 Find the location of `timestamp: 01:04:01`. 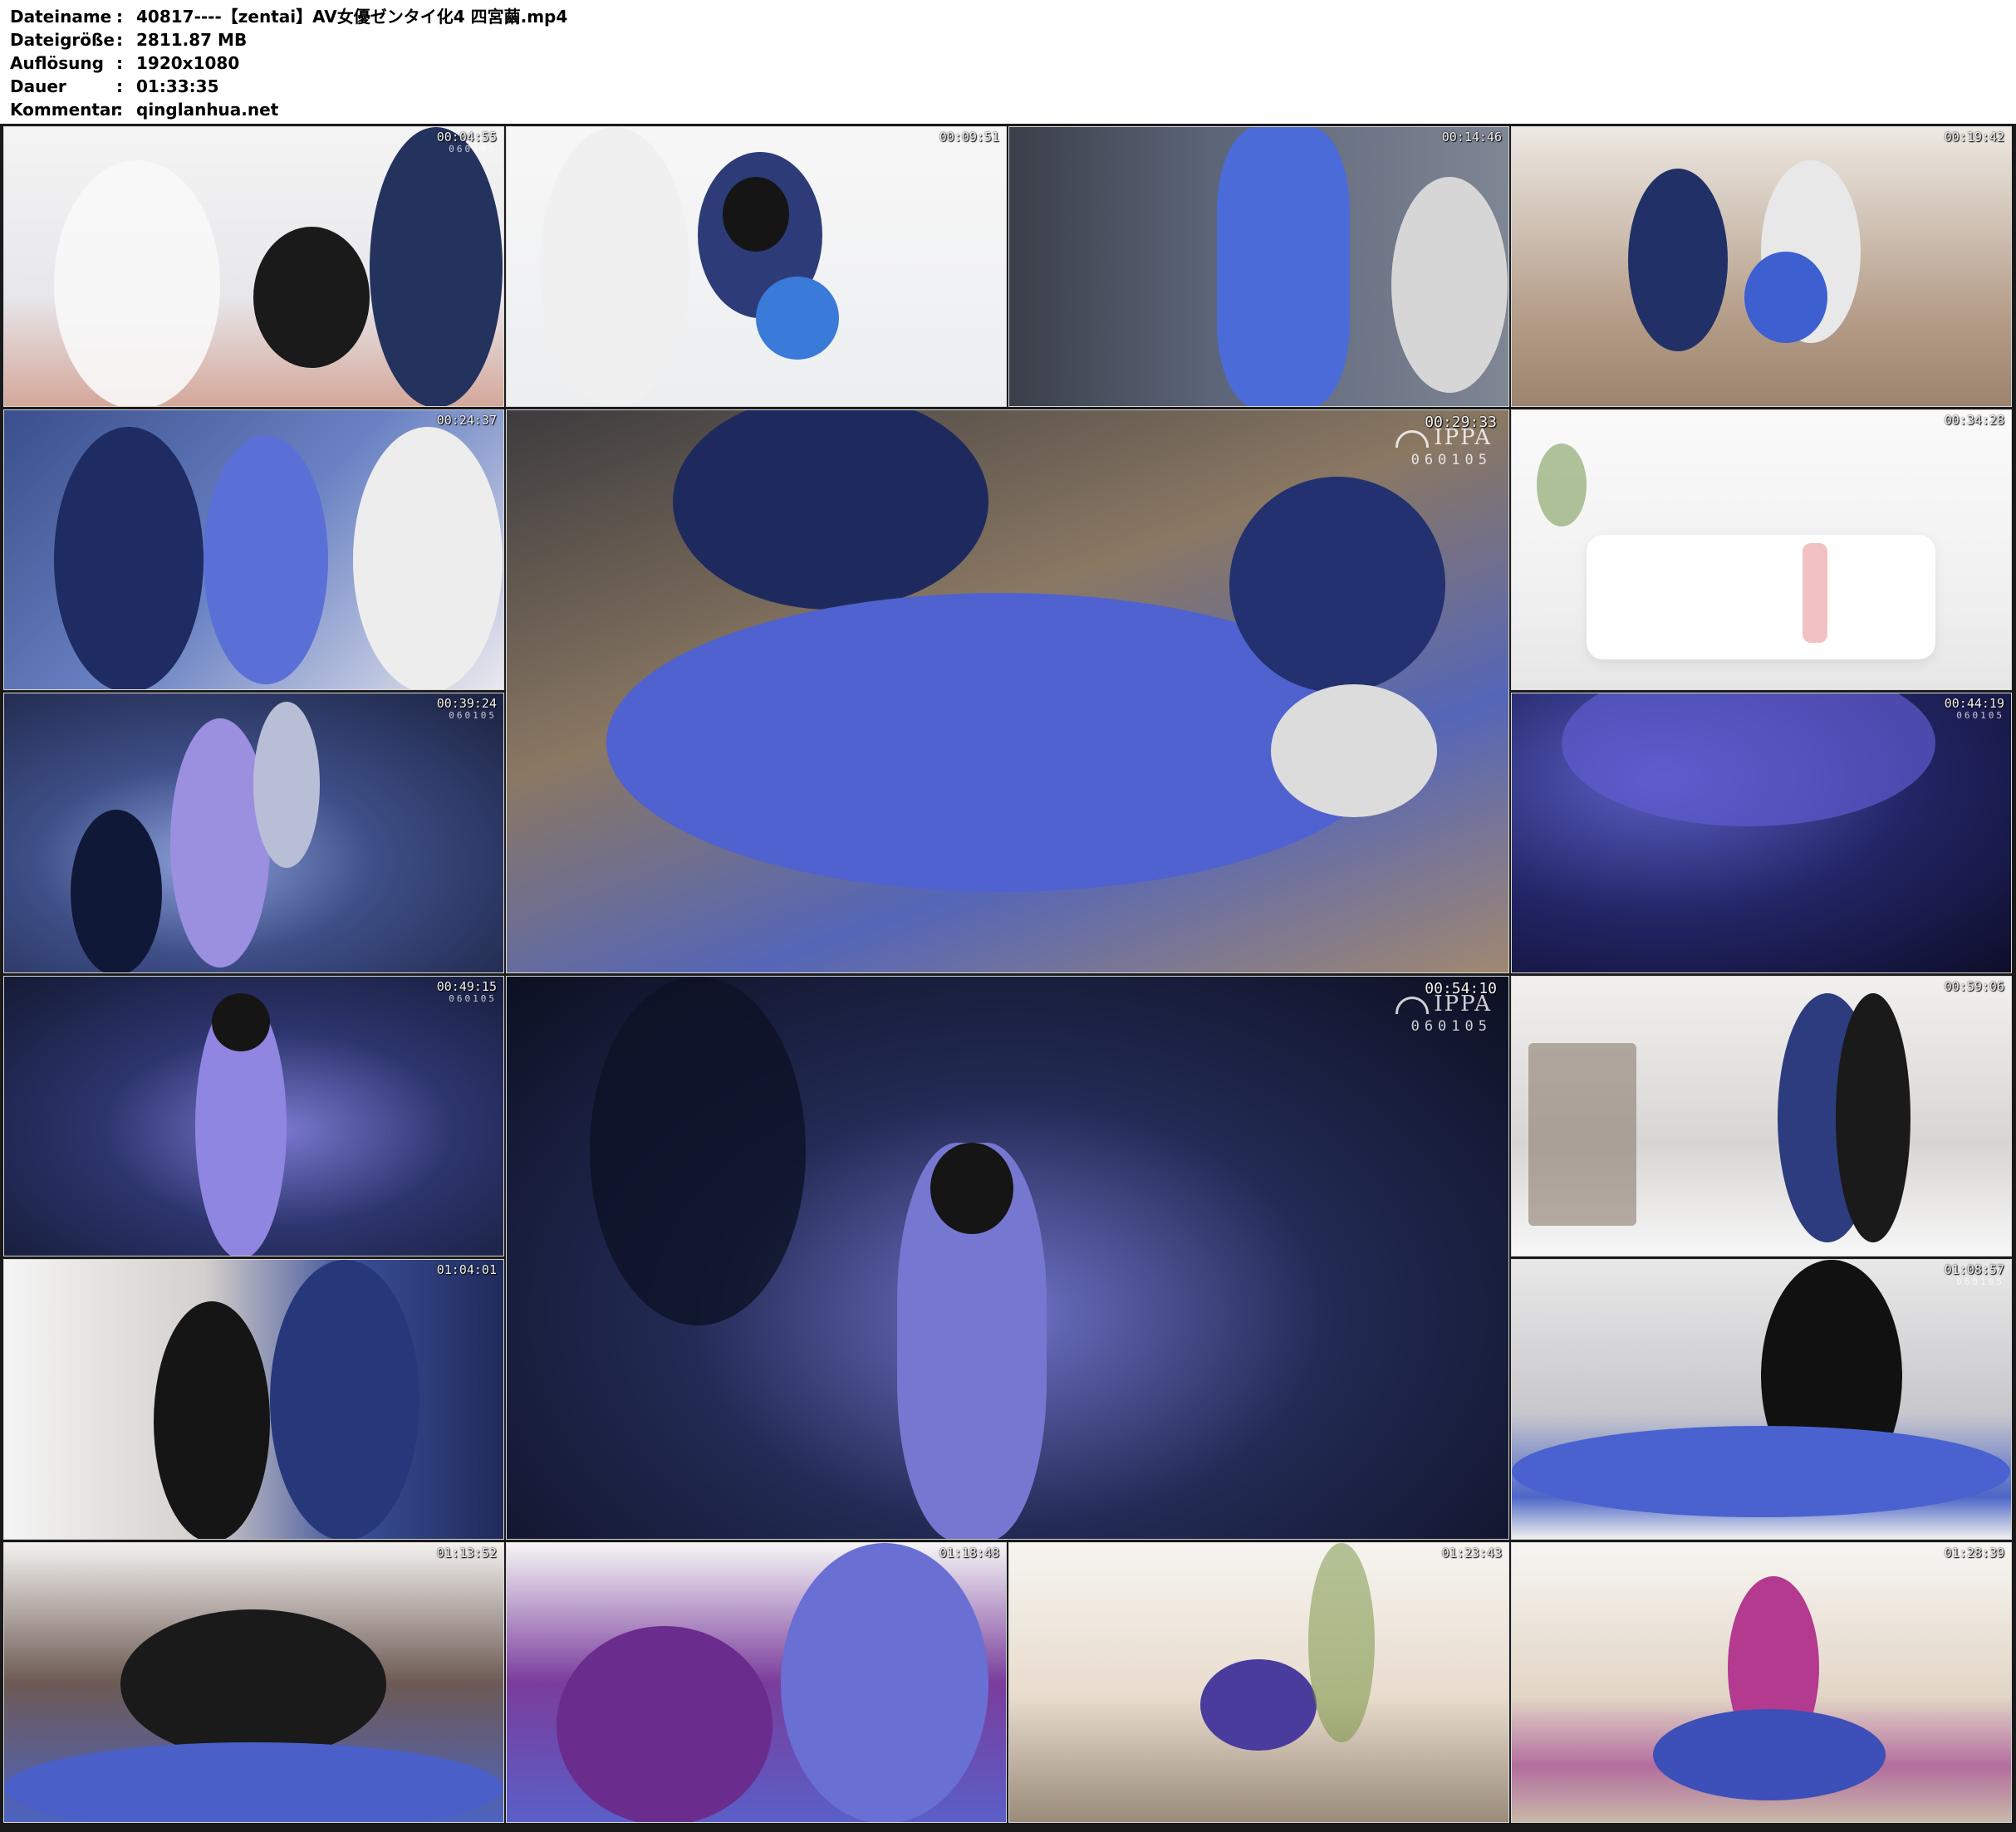

timestamp: 01:04:01 is located at coordinates (467, 1269).